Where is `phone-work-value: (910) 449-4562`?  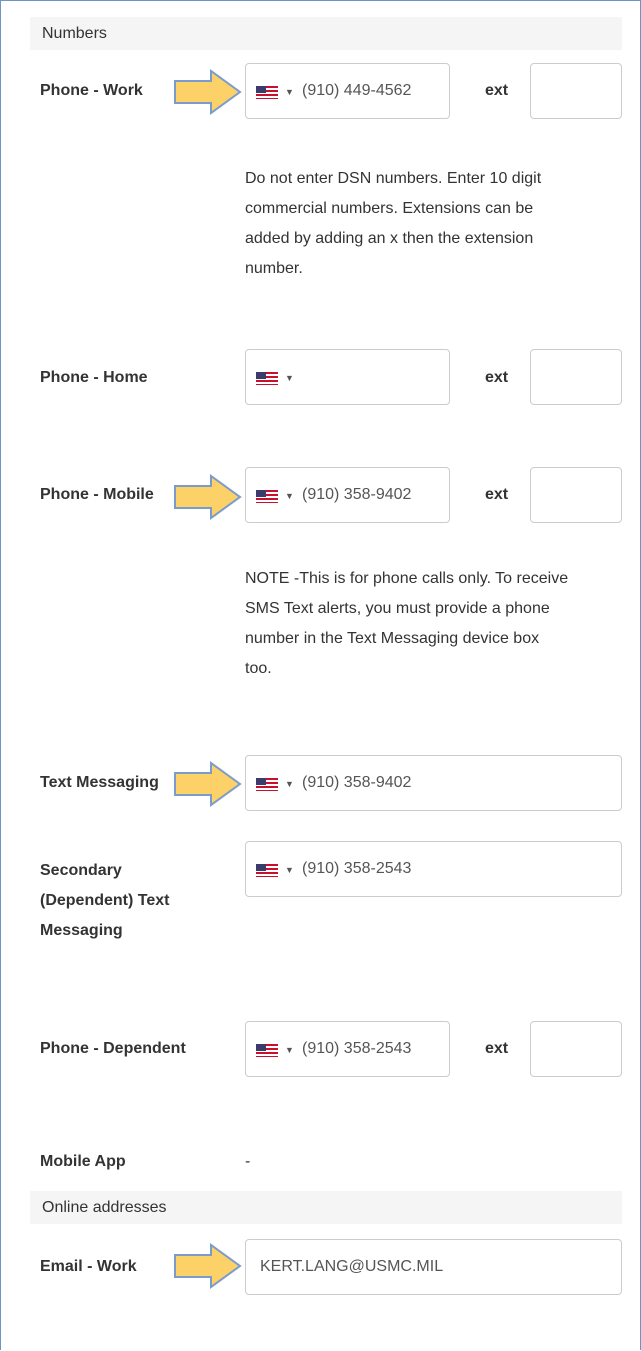
phone-work-value: (910) 449-4562 is located at coordinates (356, 91).